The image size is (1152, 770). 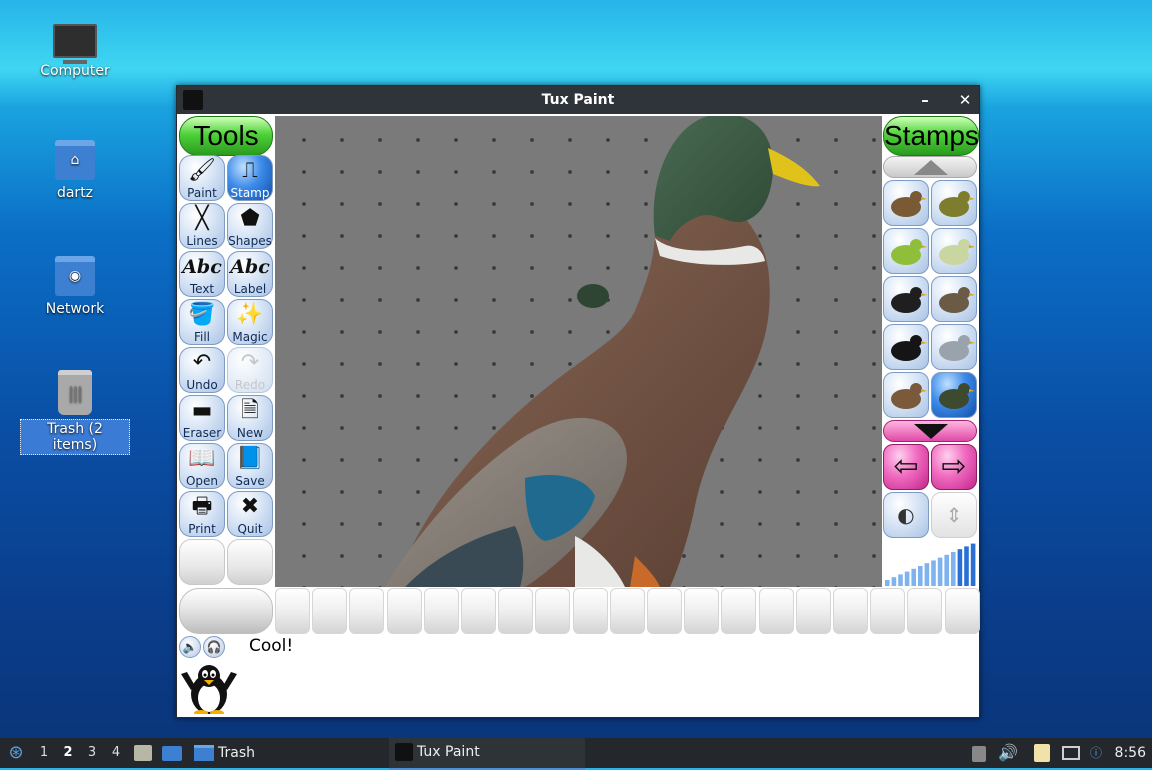 What do you see at coordinates (906, 347) in the screenshot?
I see `crow-stamp-button` at bounding box center [906, 347].